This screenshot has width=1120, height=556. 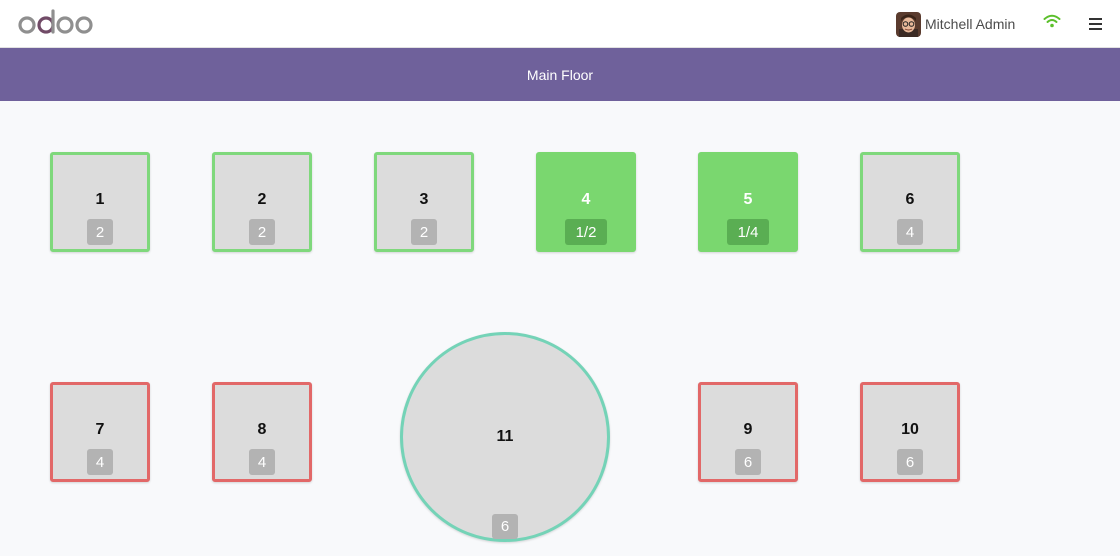 I want to click on table-name: 3, so click(x=424, y=199).